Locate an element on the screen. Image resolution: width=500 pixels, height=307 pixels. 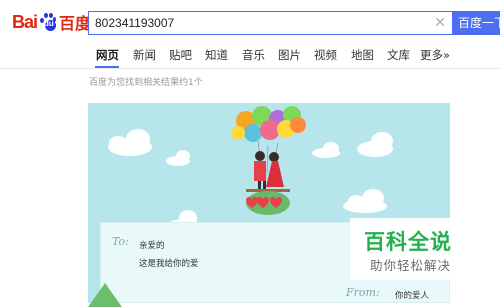
watermark-subtitle: 助你轻松解决 is located at coordinates (411, 265).